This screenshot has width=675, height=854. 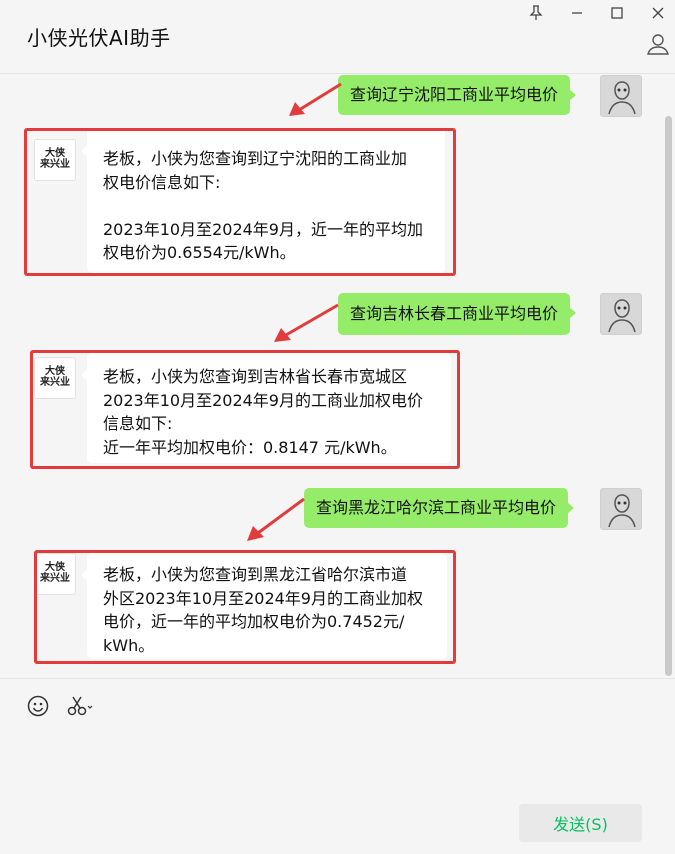 What do you see at coordinates (457, 95) in the screenshot?
I see `user-message-bubble: 查询辽宁沈阳工商业平均电价` at bounding box center [457, 95].